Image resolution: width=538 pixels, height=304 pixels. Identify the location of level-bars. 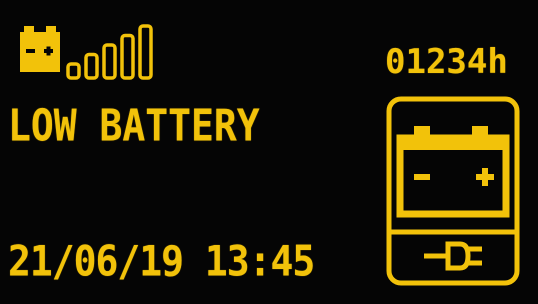
(109, 52).